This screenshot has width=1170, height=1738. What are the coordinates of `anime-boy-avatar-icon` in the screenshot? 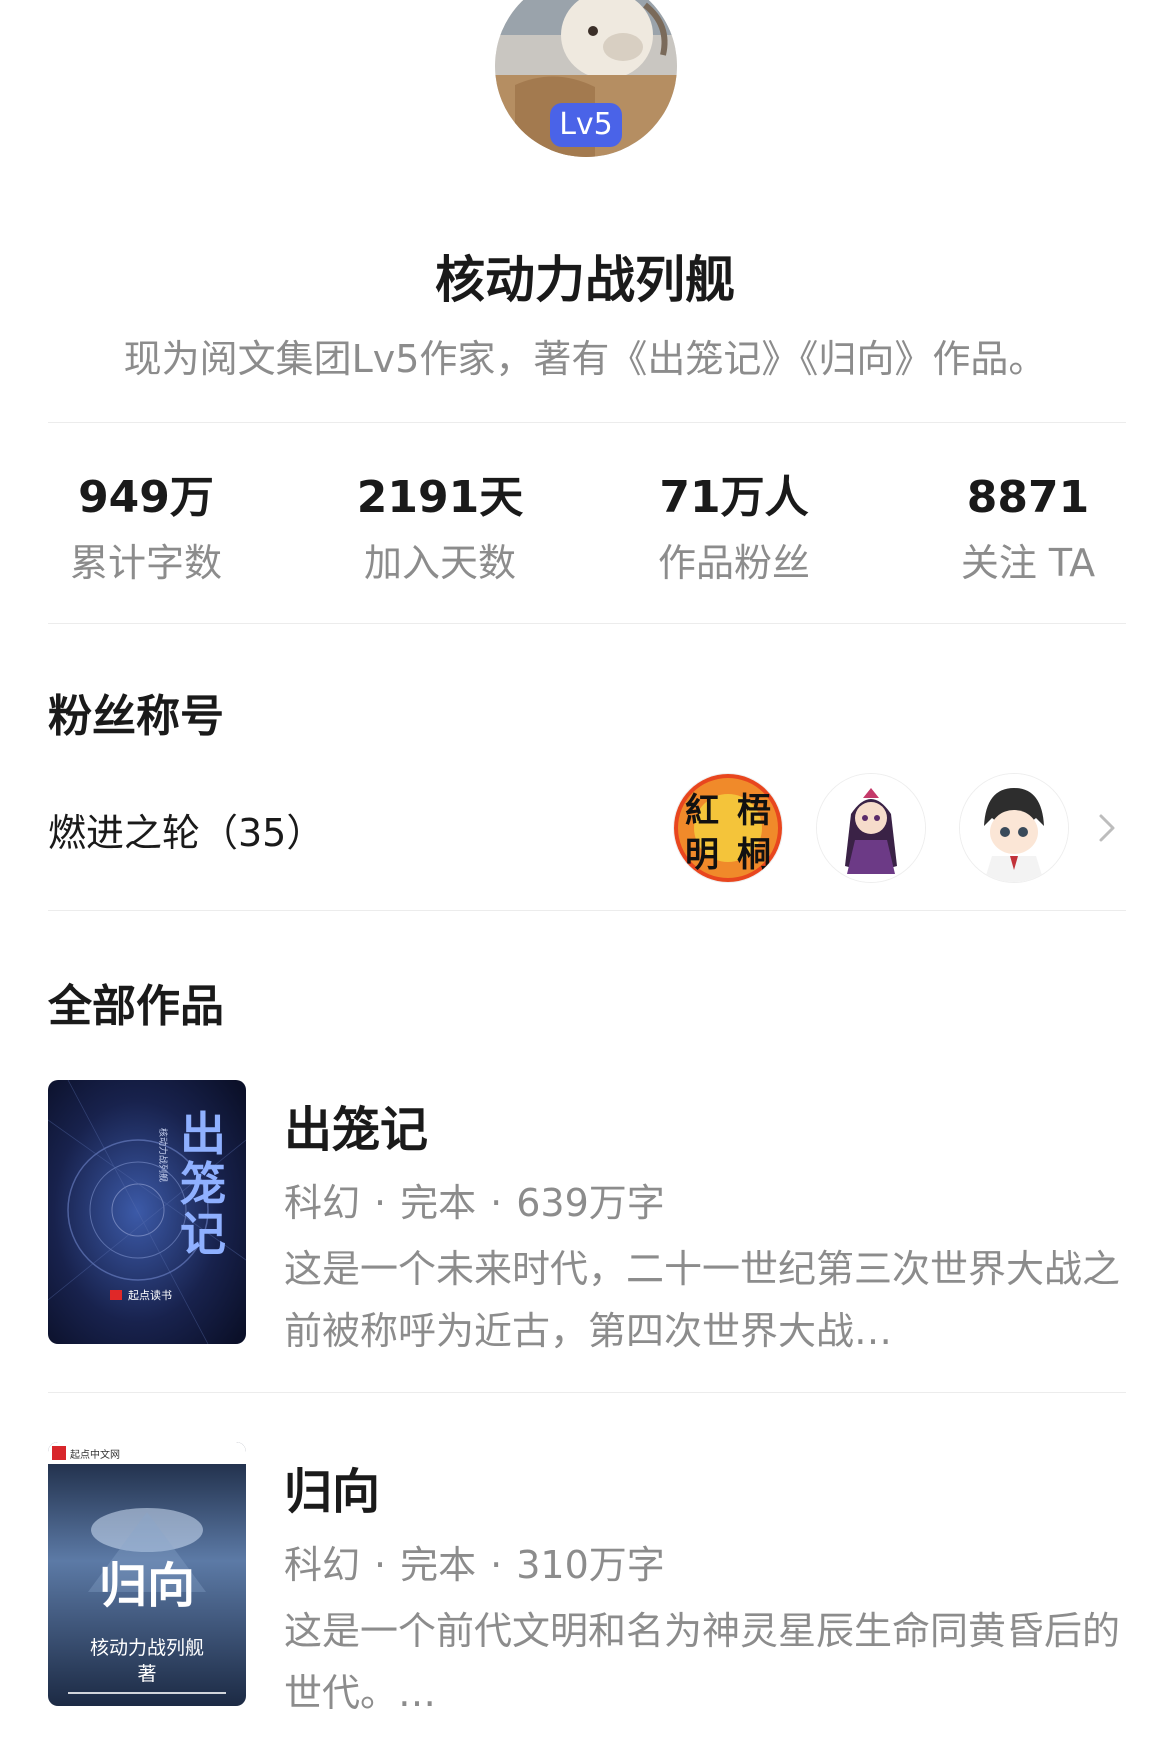 It's located at (1014, 828).